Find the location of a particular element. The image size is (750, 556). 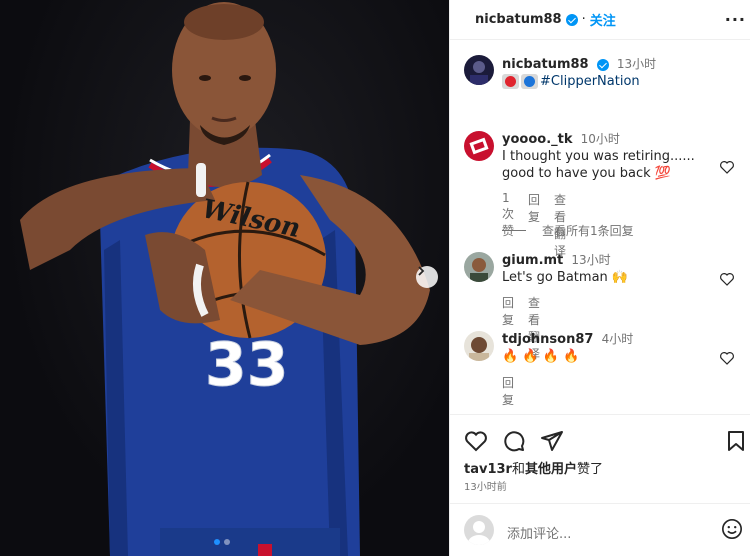

comment-time: 10小时 is located at coordinates (600, 139).